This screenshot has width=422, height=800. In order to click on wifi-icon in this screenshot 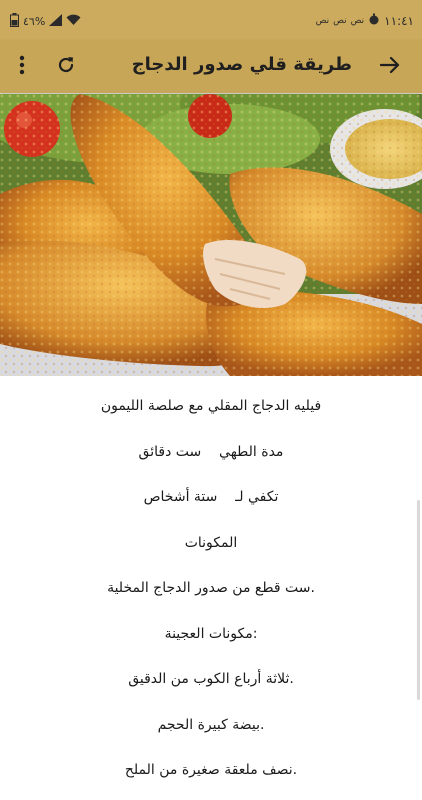, I will do `click(73, 21)`.